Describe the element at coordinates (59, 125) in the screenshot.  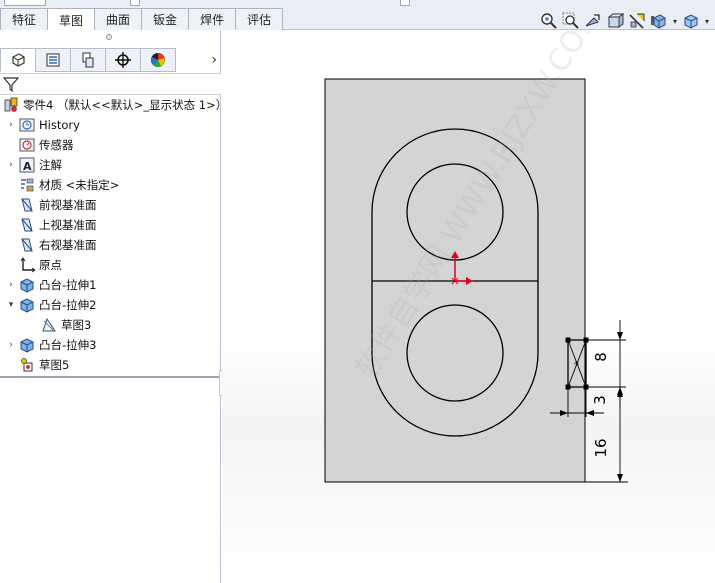
I see `tree-item-label: History` at that location.